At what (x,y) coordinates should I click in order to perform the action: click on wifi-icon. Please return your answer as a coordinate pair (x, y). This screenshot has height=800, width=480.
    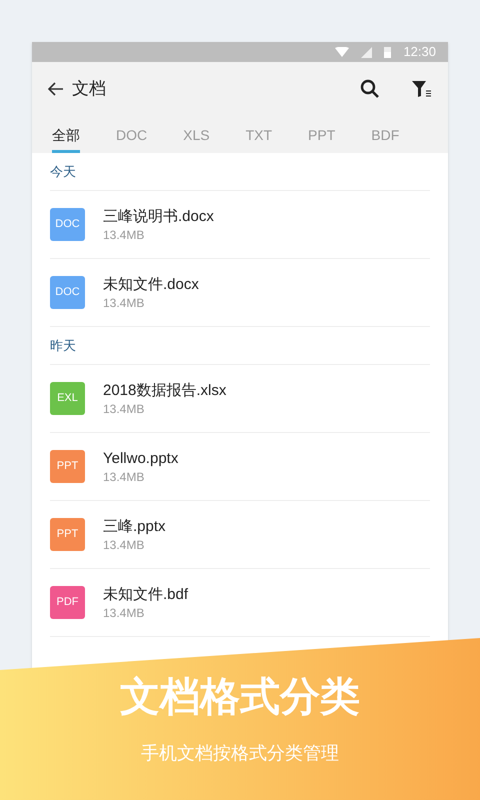
    Looking at the image, I should click on (342, 52).